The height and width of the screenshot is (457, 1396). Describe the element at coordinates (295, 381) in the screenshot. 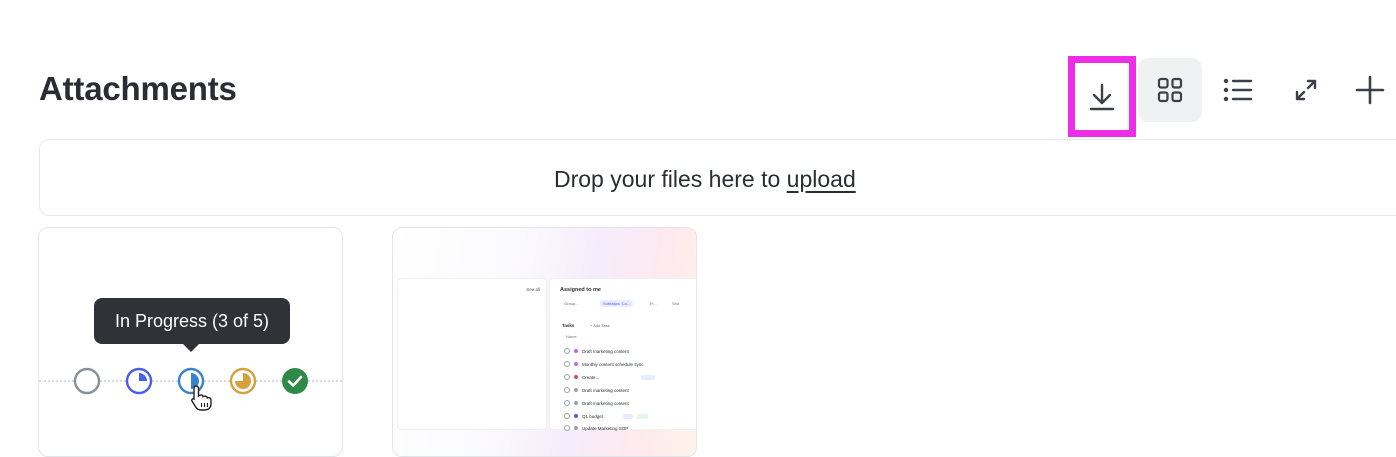

I see `status-complete-icon` at that location.